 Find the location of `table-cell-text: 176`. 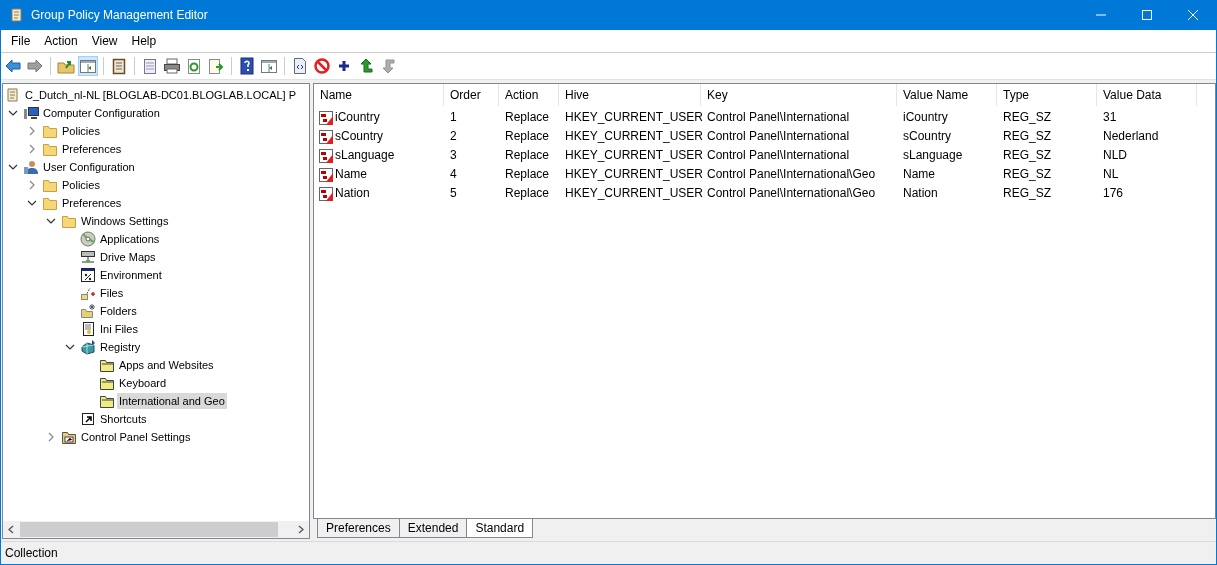

table-cell-text: 176 is located at coordinates (1113, 193).